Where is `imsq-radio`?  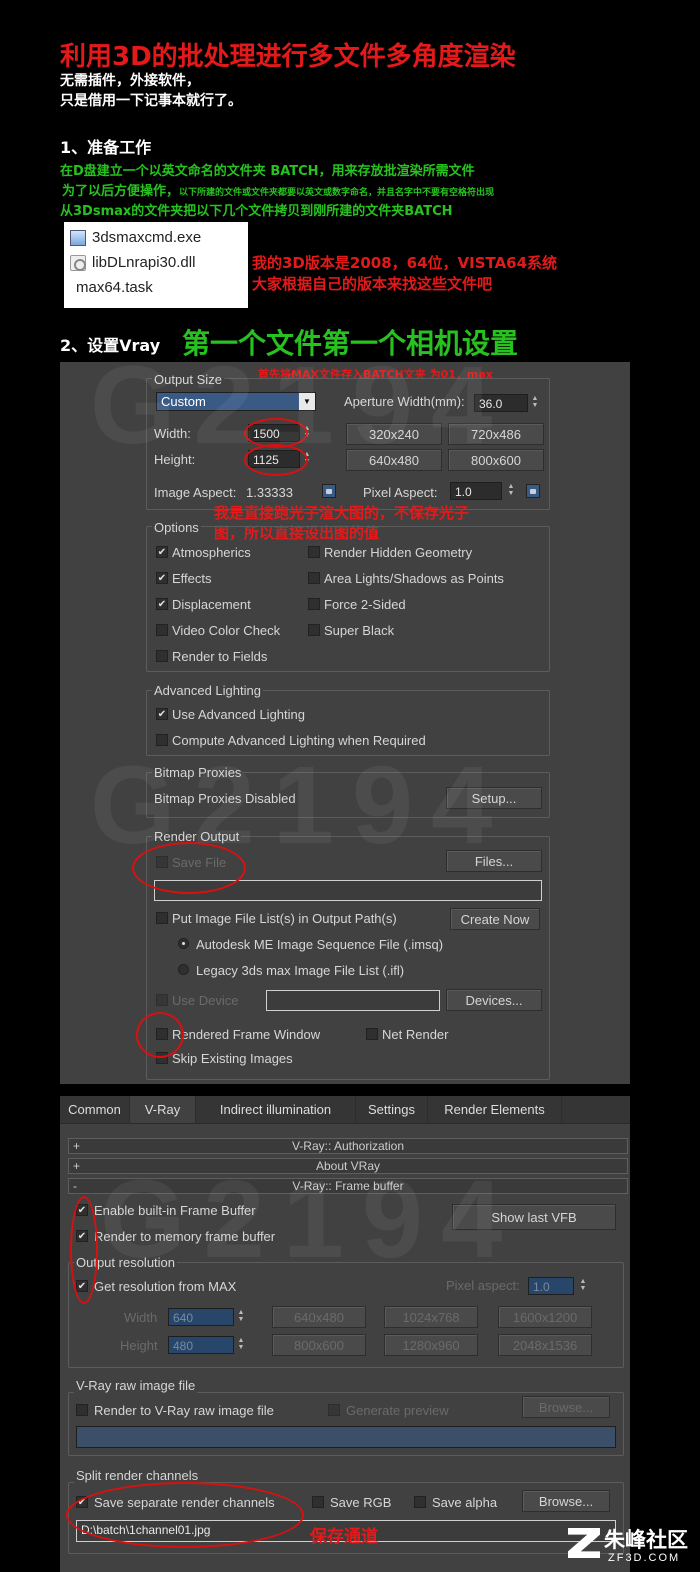
imsq-radio is located at coordinates (183, 943).